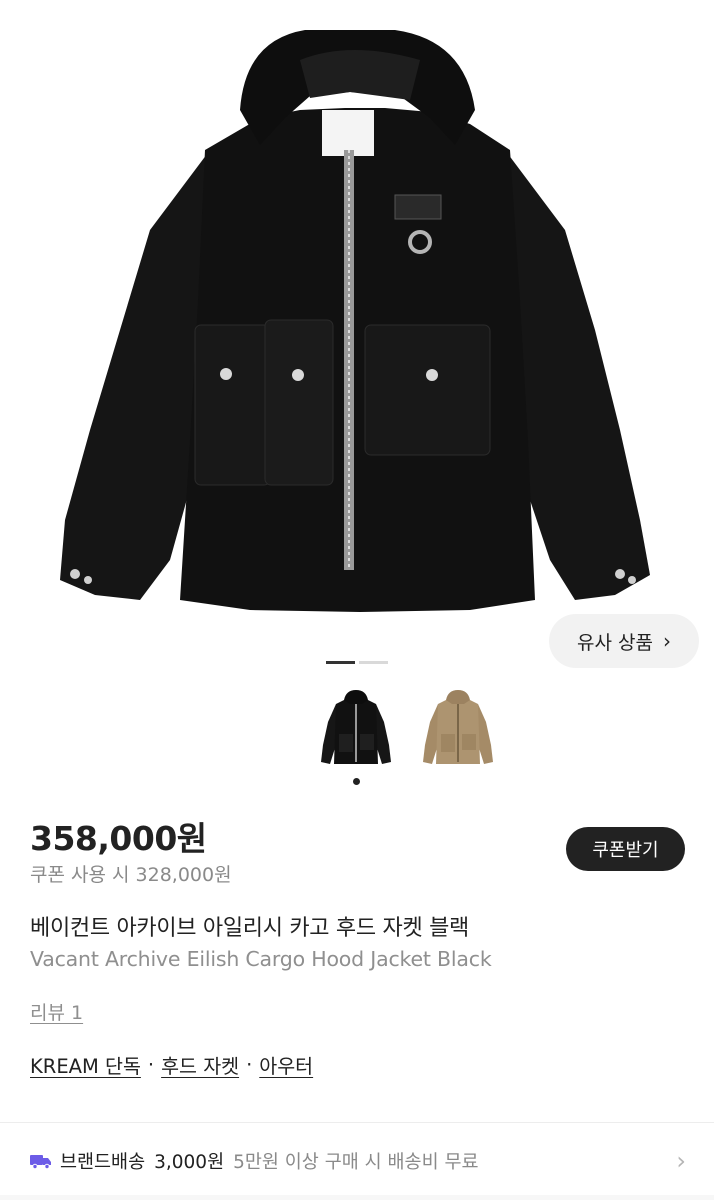 This screenshot has height=1200, width=714. Describe the element at coordinates (189, 1162) in the screenshot. I see `shipping-fee: 3,000원` at that location.